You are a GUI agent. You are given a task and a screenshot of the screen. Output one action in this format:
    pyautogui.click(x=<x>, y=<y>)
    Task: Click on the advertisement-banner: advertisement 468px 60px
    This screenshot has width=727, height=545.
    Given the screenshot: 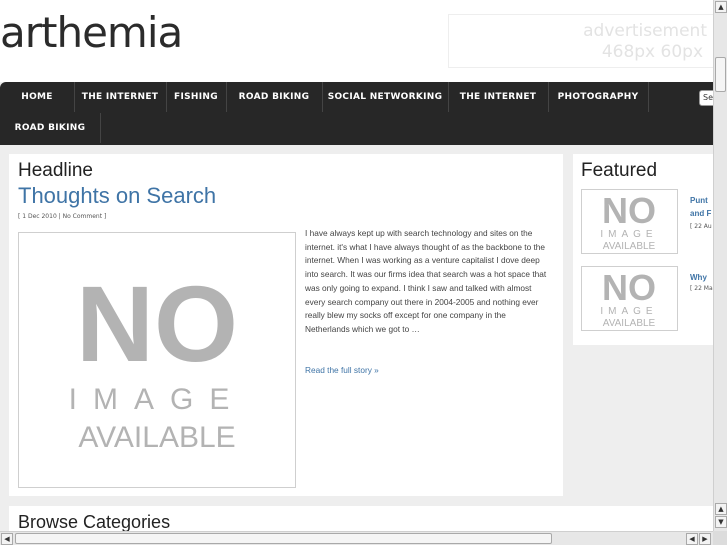 What is the action you would take?
    pyautogui.click(x=580, y=41)
    